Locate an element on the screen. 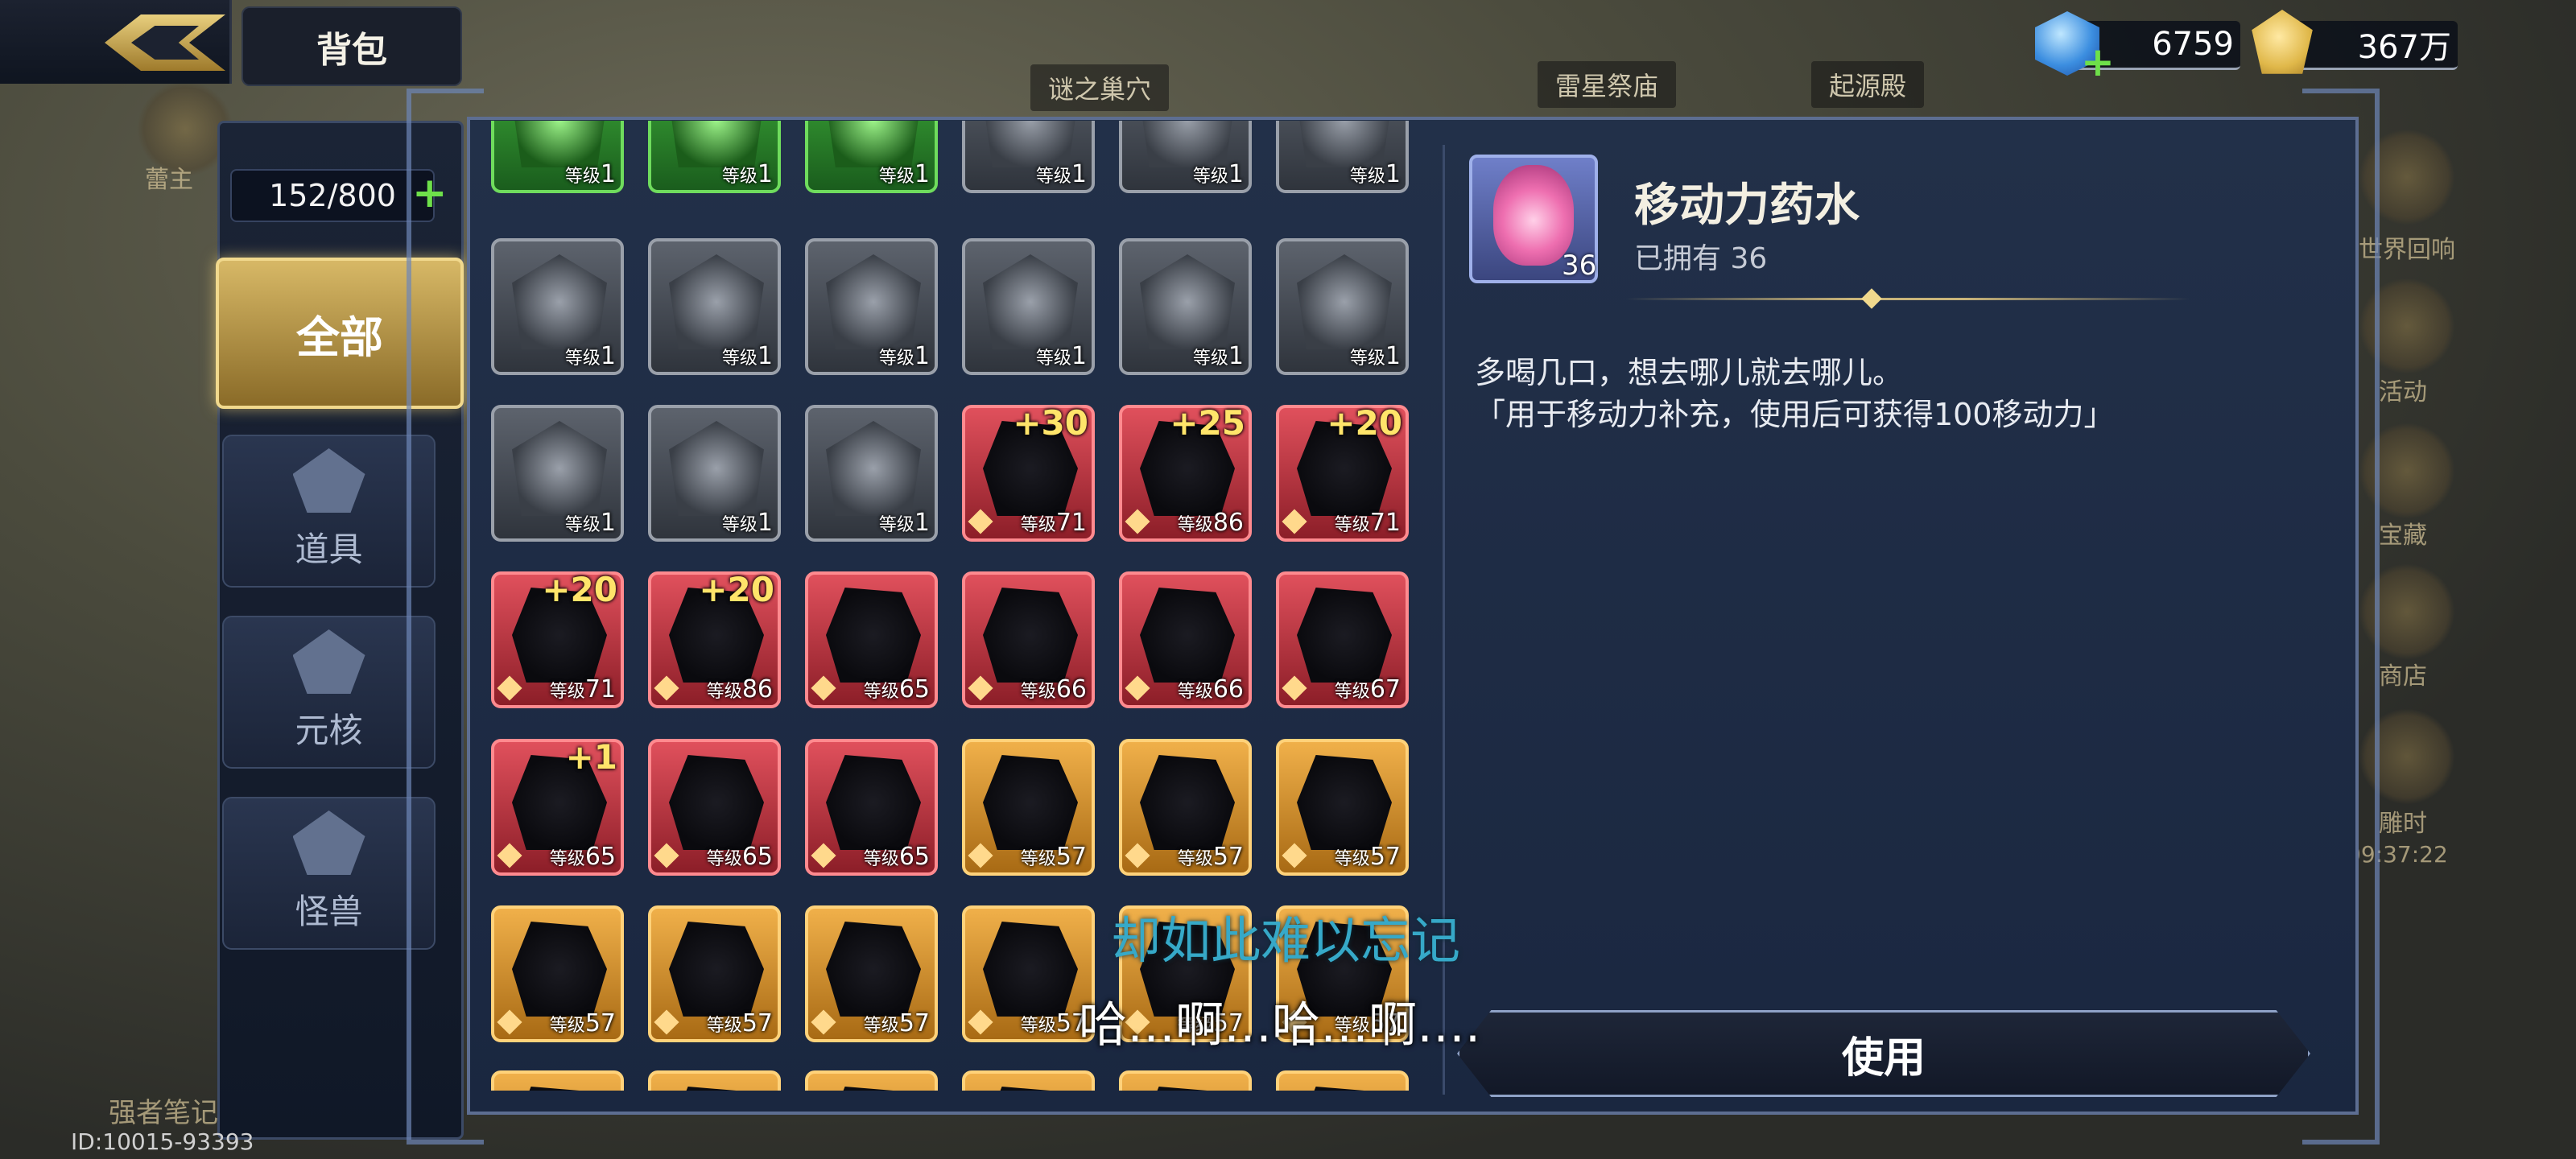 The image size is (2576, 1159). bg-location-label: 起源殿 is located at coordinates (1868, 84).